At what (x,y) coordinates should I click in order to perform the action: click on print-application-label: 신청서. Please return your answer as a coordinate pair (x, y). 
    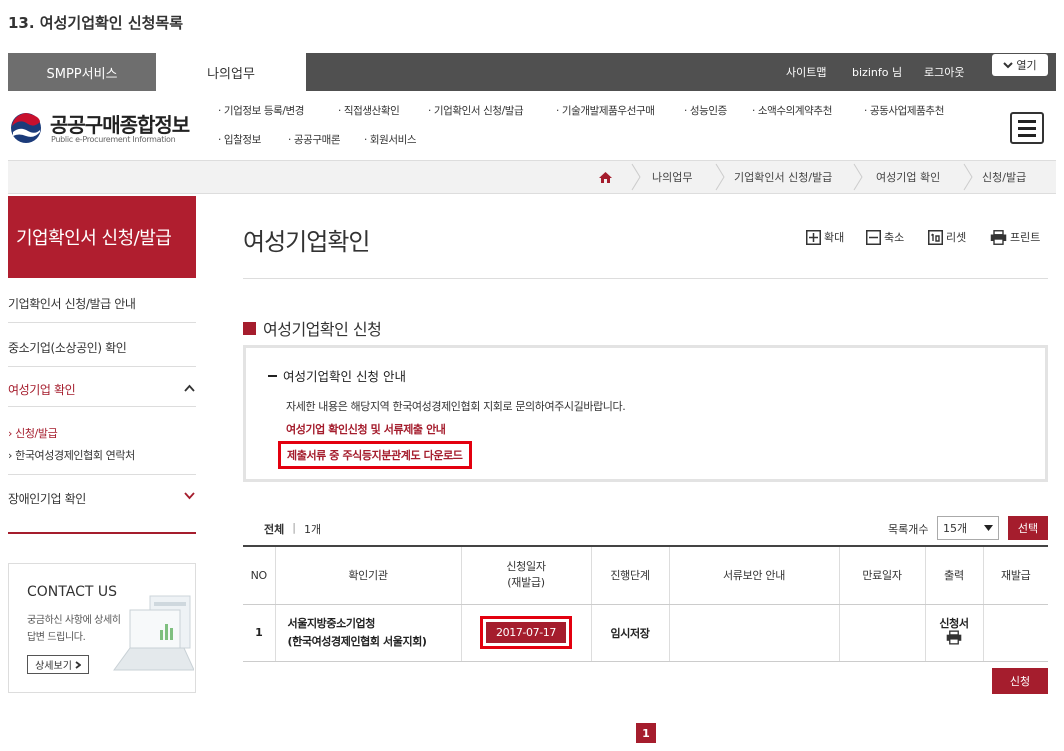
    Looking at the image, I should click on (954, 623).